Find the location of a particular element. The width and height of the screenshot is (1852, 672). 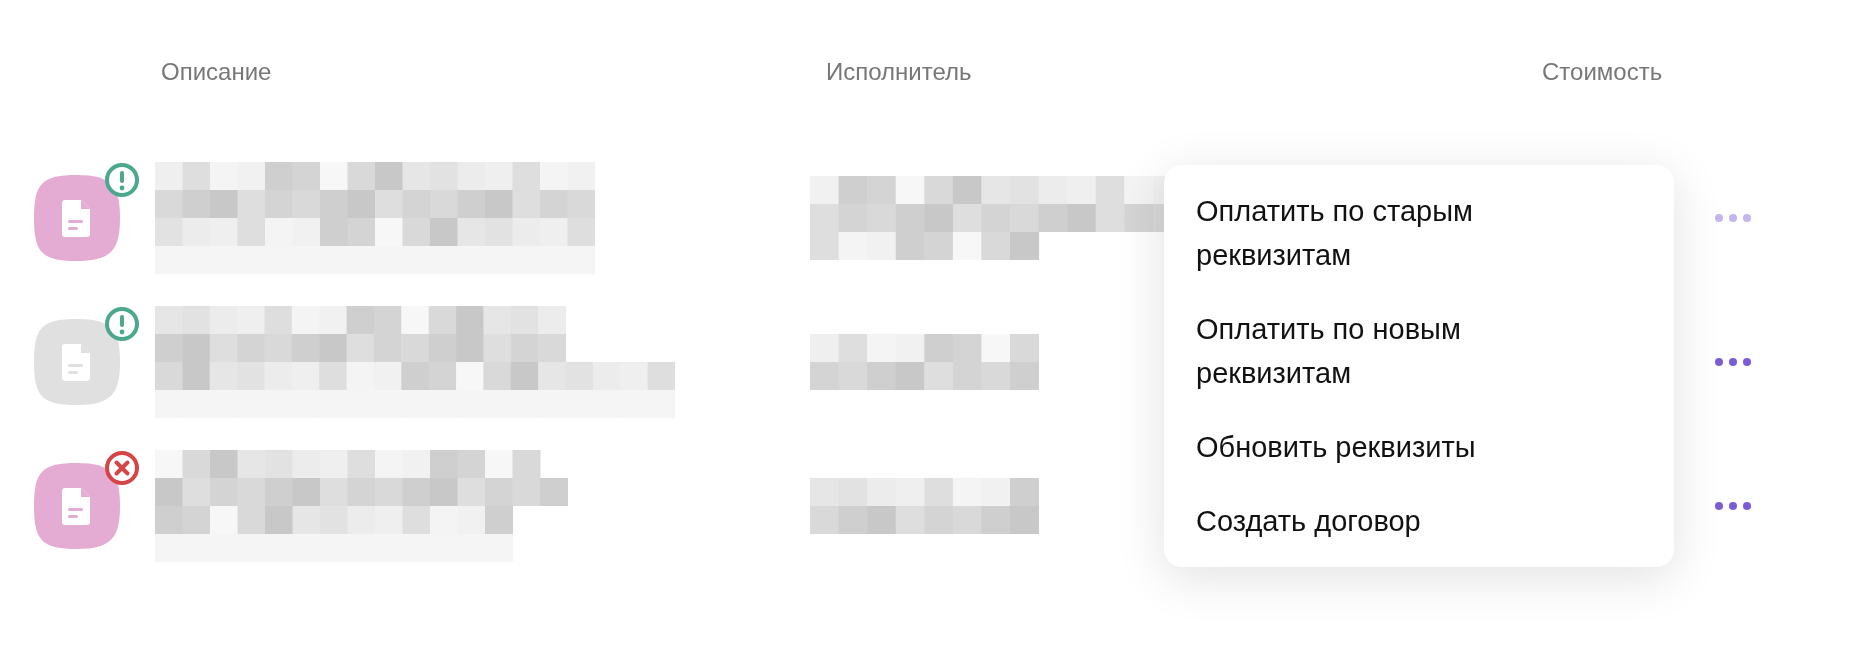

menu-item: Обновить реквизиты is located at coordinates (1386, 447).